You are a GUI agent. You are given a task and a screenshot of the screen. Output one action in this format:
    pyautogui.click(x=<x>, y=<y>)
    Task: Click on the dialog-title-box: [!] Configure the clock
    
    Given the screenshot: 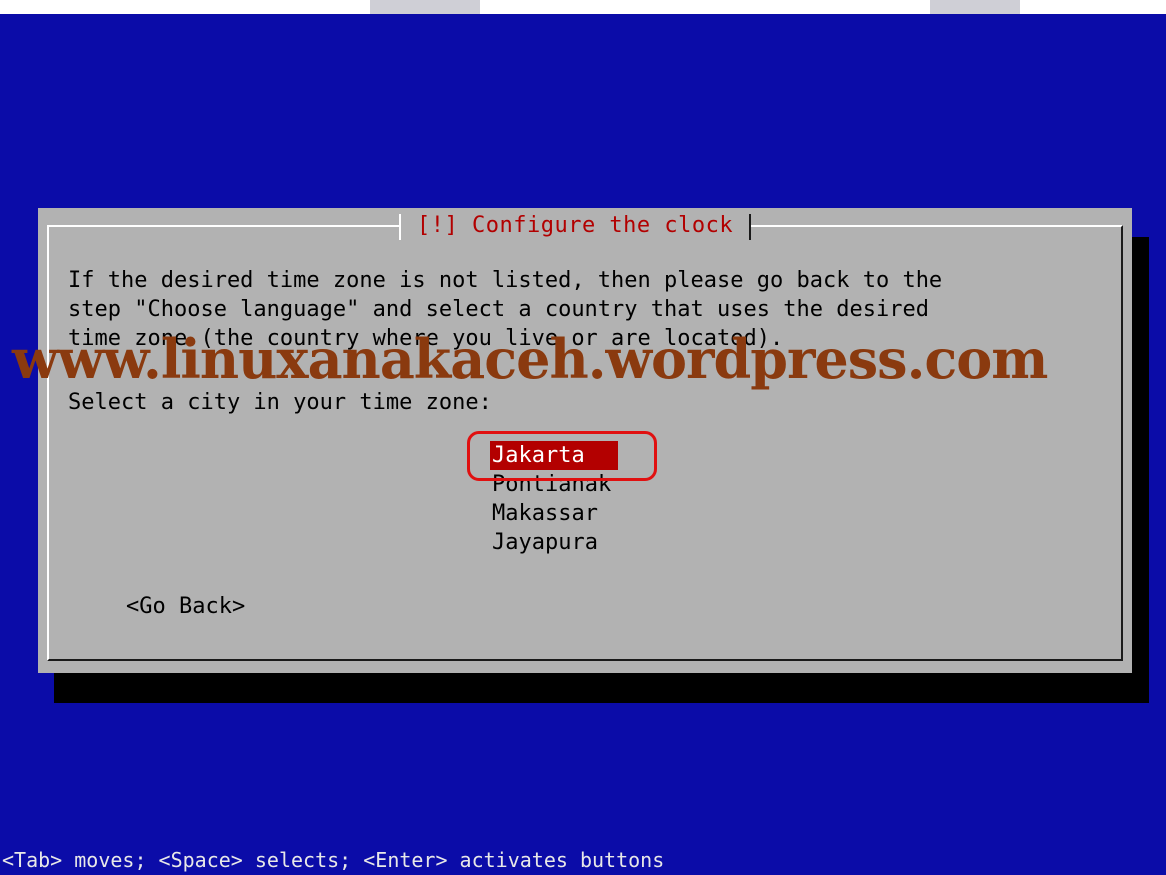 What is the action you would take?
    pyautogui.click(x=575, y=225)
    